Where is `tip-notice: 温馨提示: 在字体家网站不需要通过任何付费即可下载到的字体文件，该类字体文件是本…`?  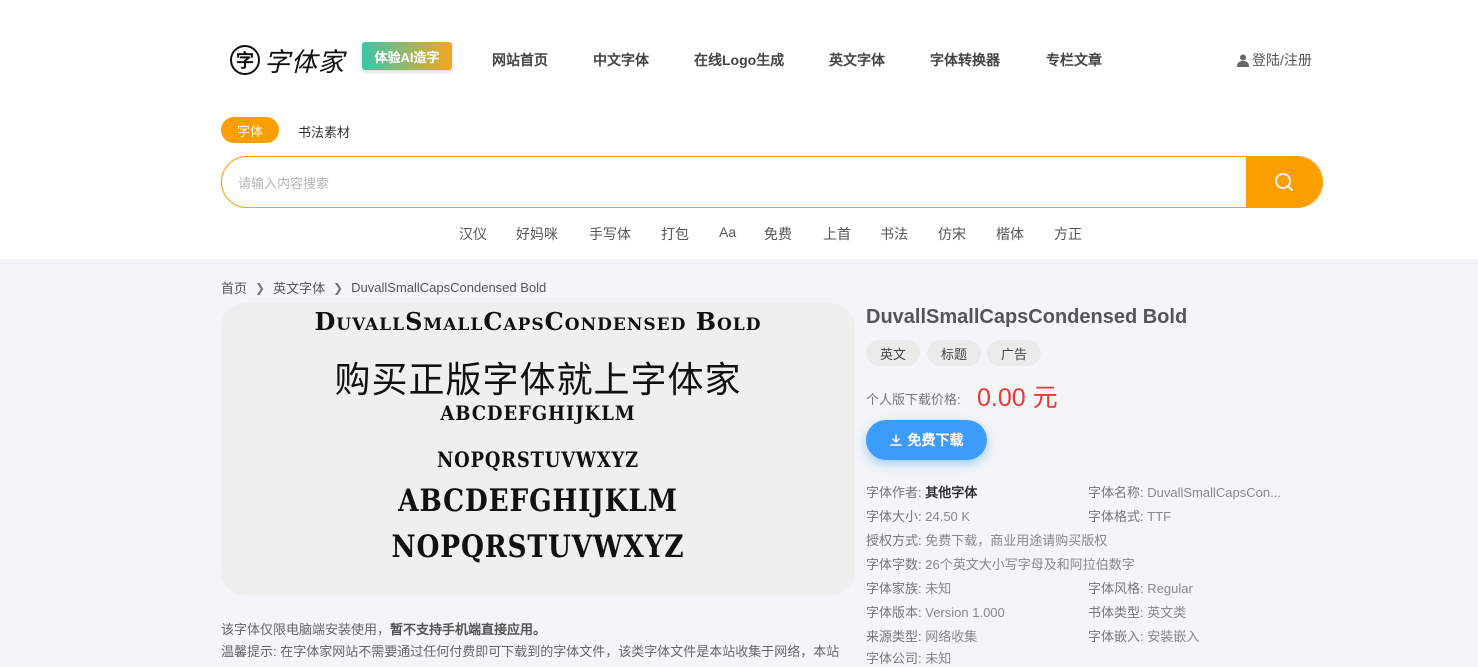
tip-notice: 温馨提示: 在字体家网站不需要通过任何付费即可下载到的字体文件，该类字体文件是本… is located at coordinates (530, 651).